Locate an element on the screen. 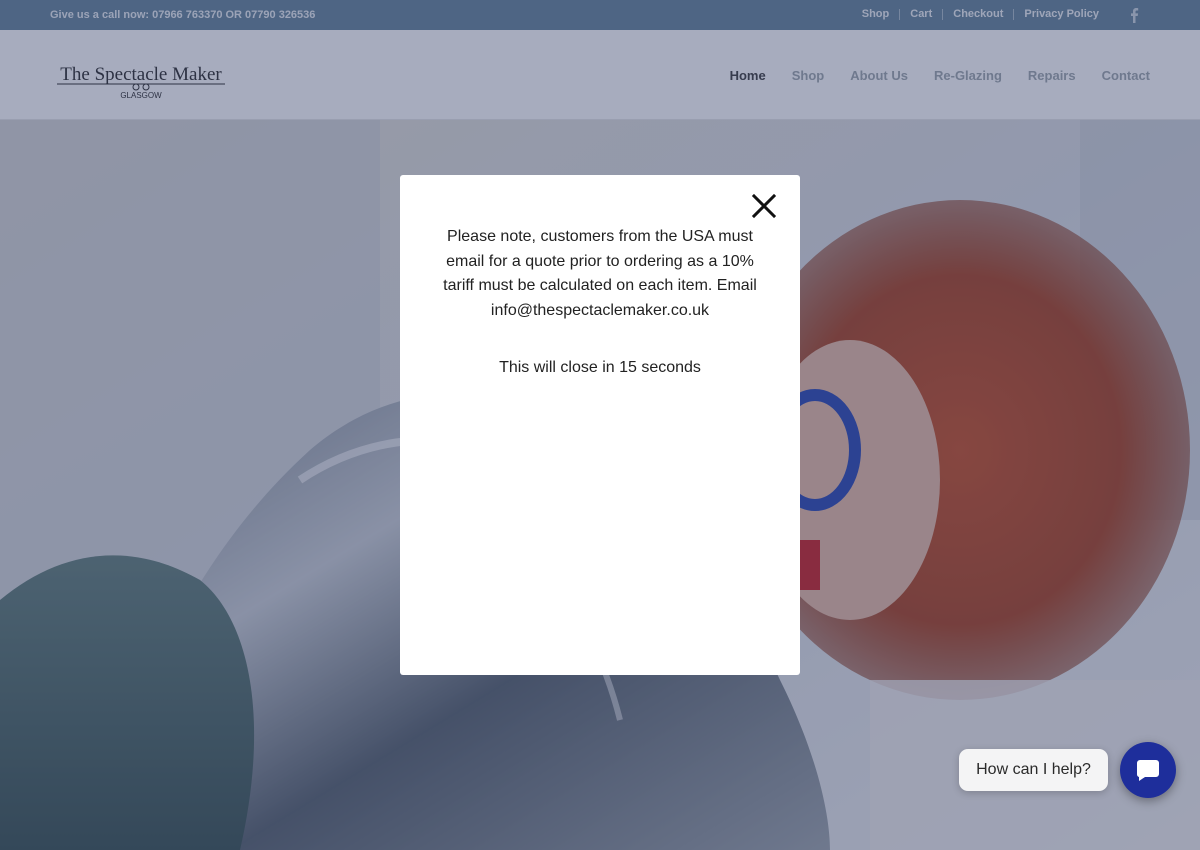 The width and height of the screenshot is (1200, 850). close-icon is located at coordinates (764, 206).